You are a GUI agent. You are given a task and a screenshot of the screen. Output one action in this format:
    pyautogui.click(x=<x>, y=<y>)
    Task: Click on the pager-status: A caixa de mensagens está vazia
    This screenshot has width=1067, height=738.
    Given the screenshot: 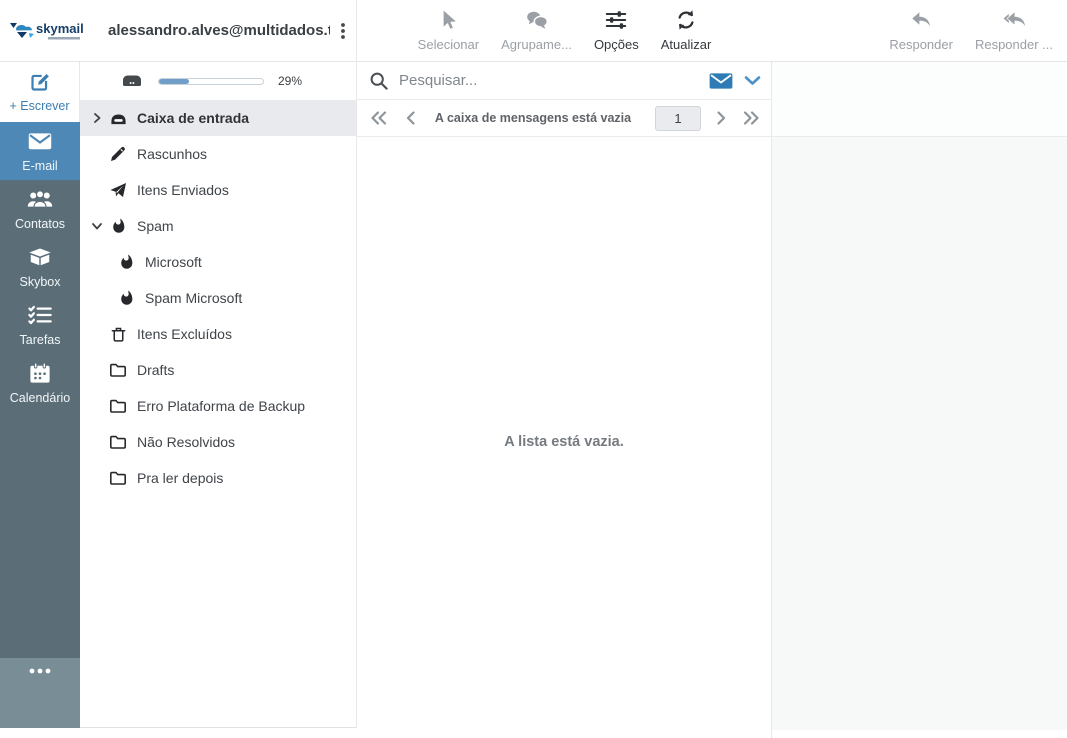 What is the action you would take?
    pyautogui.click(x=533, y=118)
    